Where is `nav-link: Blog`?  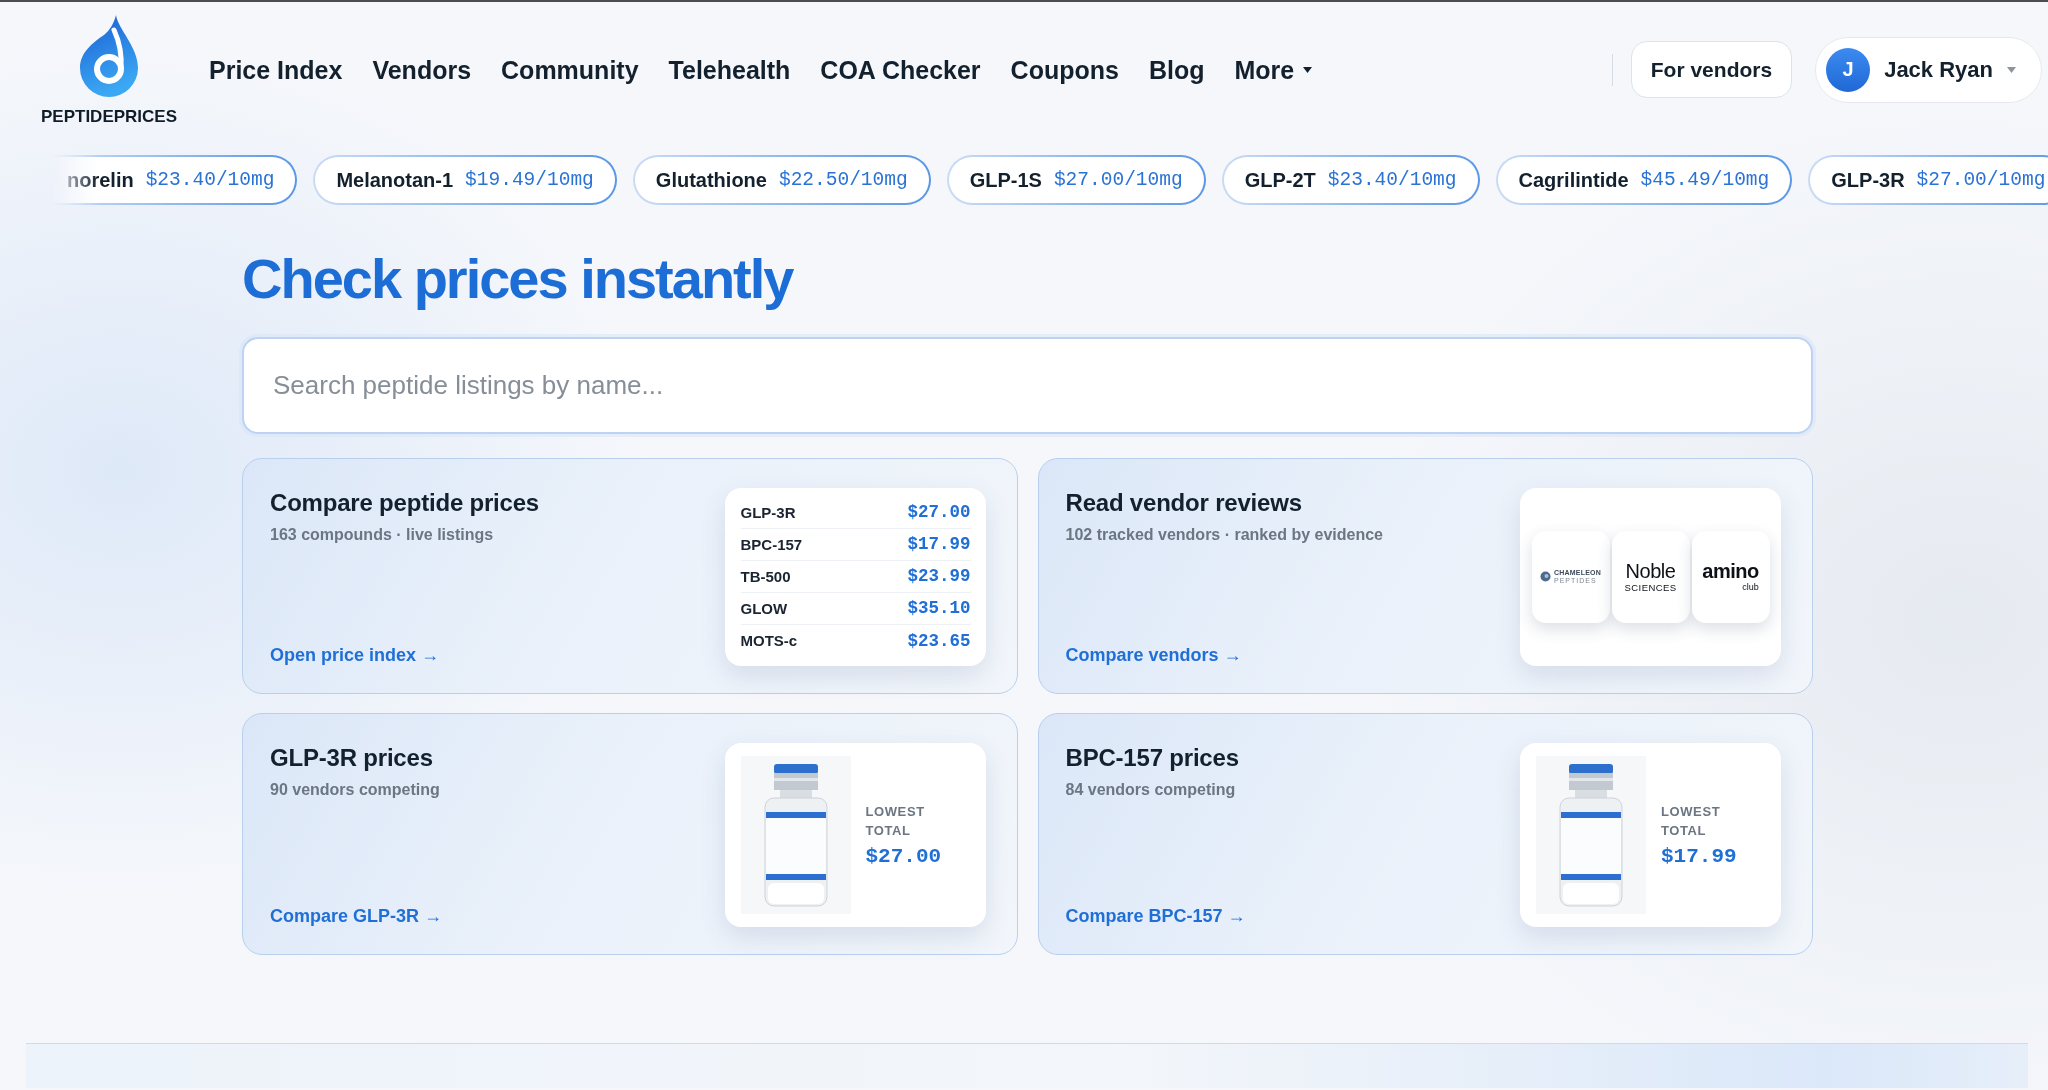 nav-link: Blog is located at coordinates (1176, 69).